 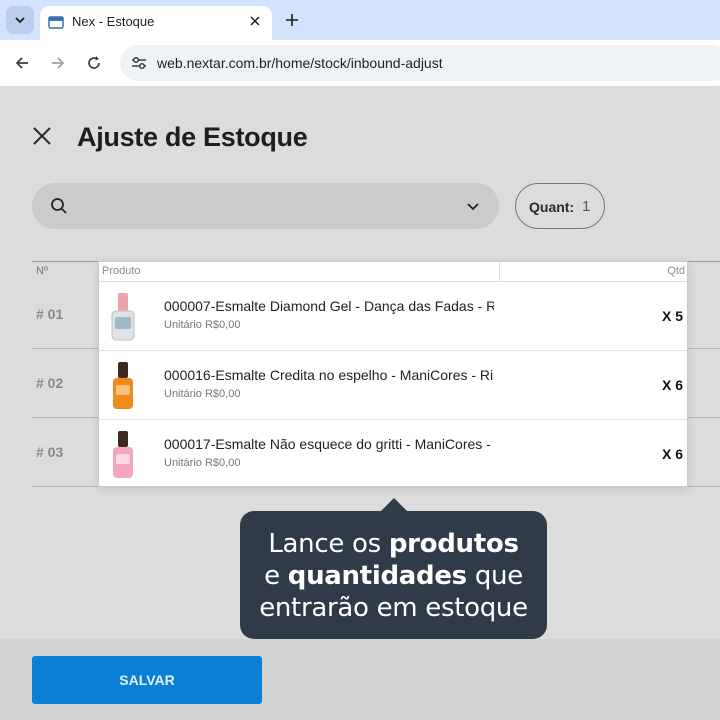 I want to click on column-header-qtd: Qtd, so click(x=676, y=271).